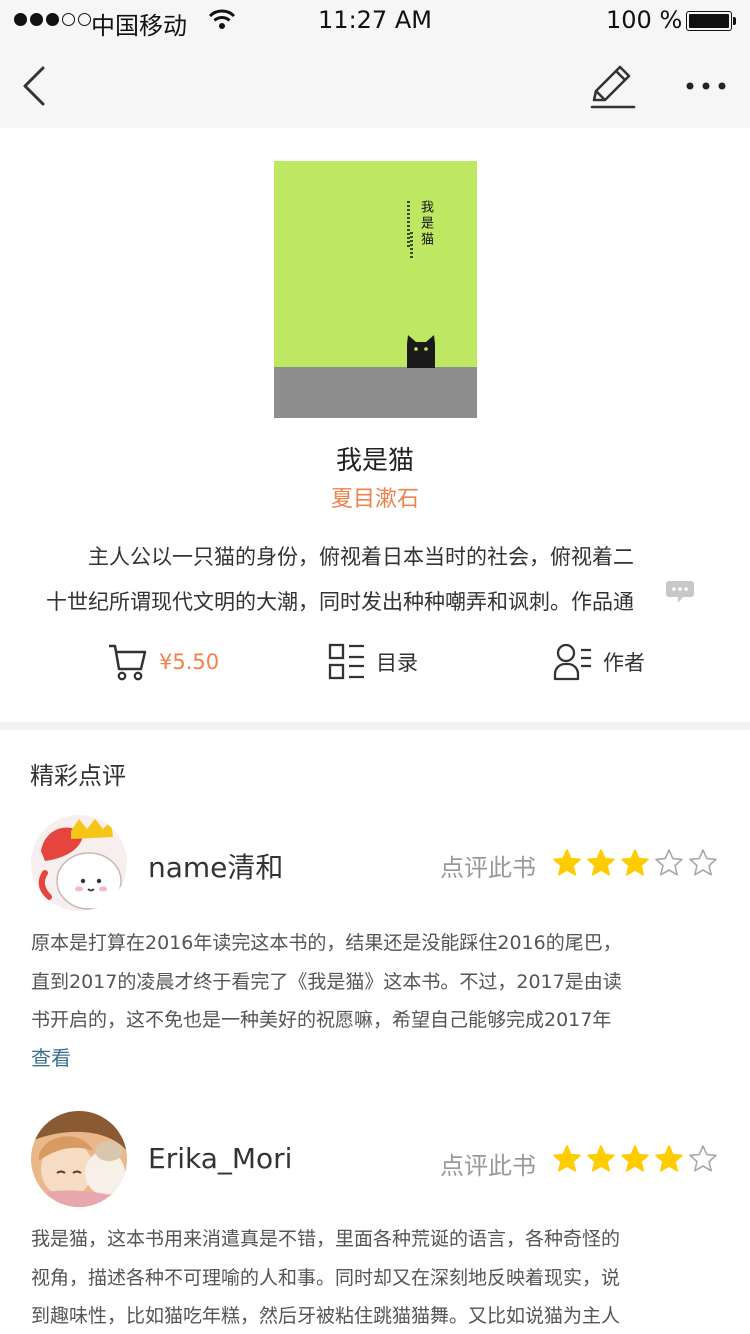 The height and width of the screenshot is (1334, 750). Describe the element at coordinates (599, 662) in the screenshot. I see `author-button: 作者` at that location.